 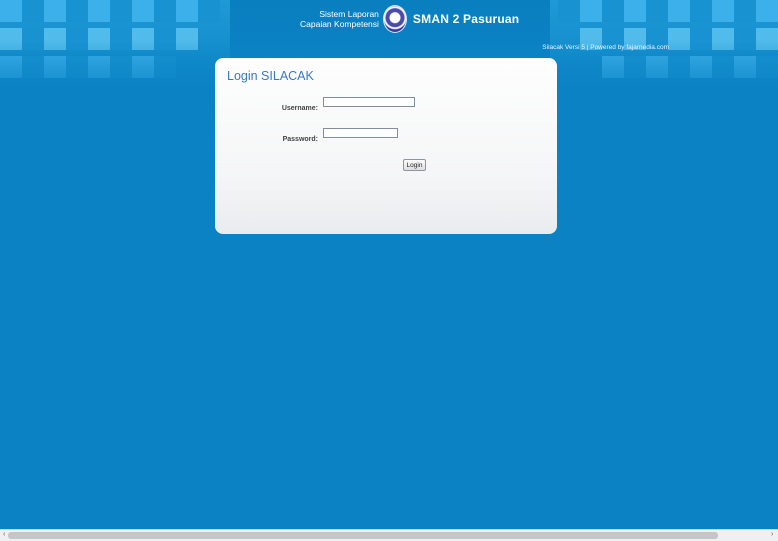 I want to click on school-emblem-icon, so click(x=394, y=19).